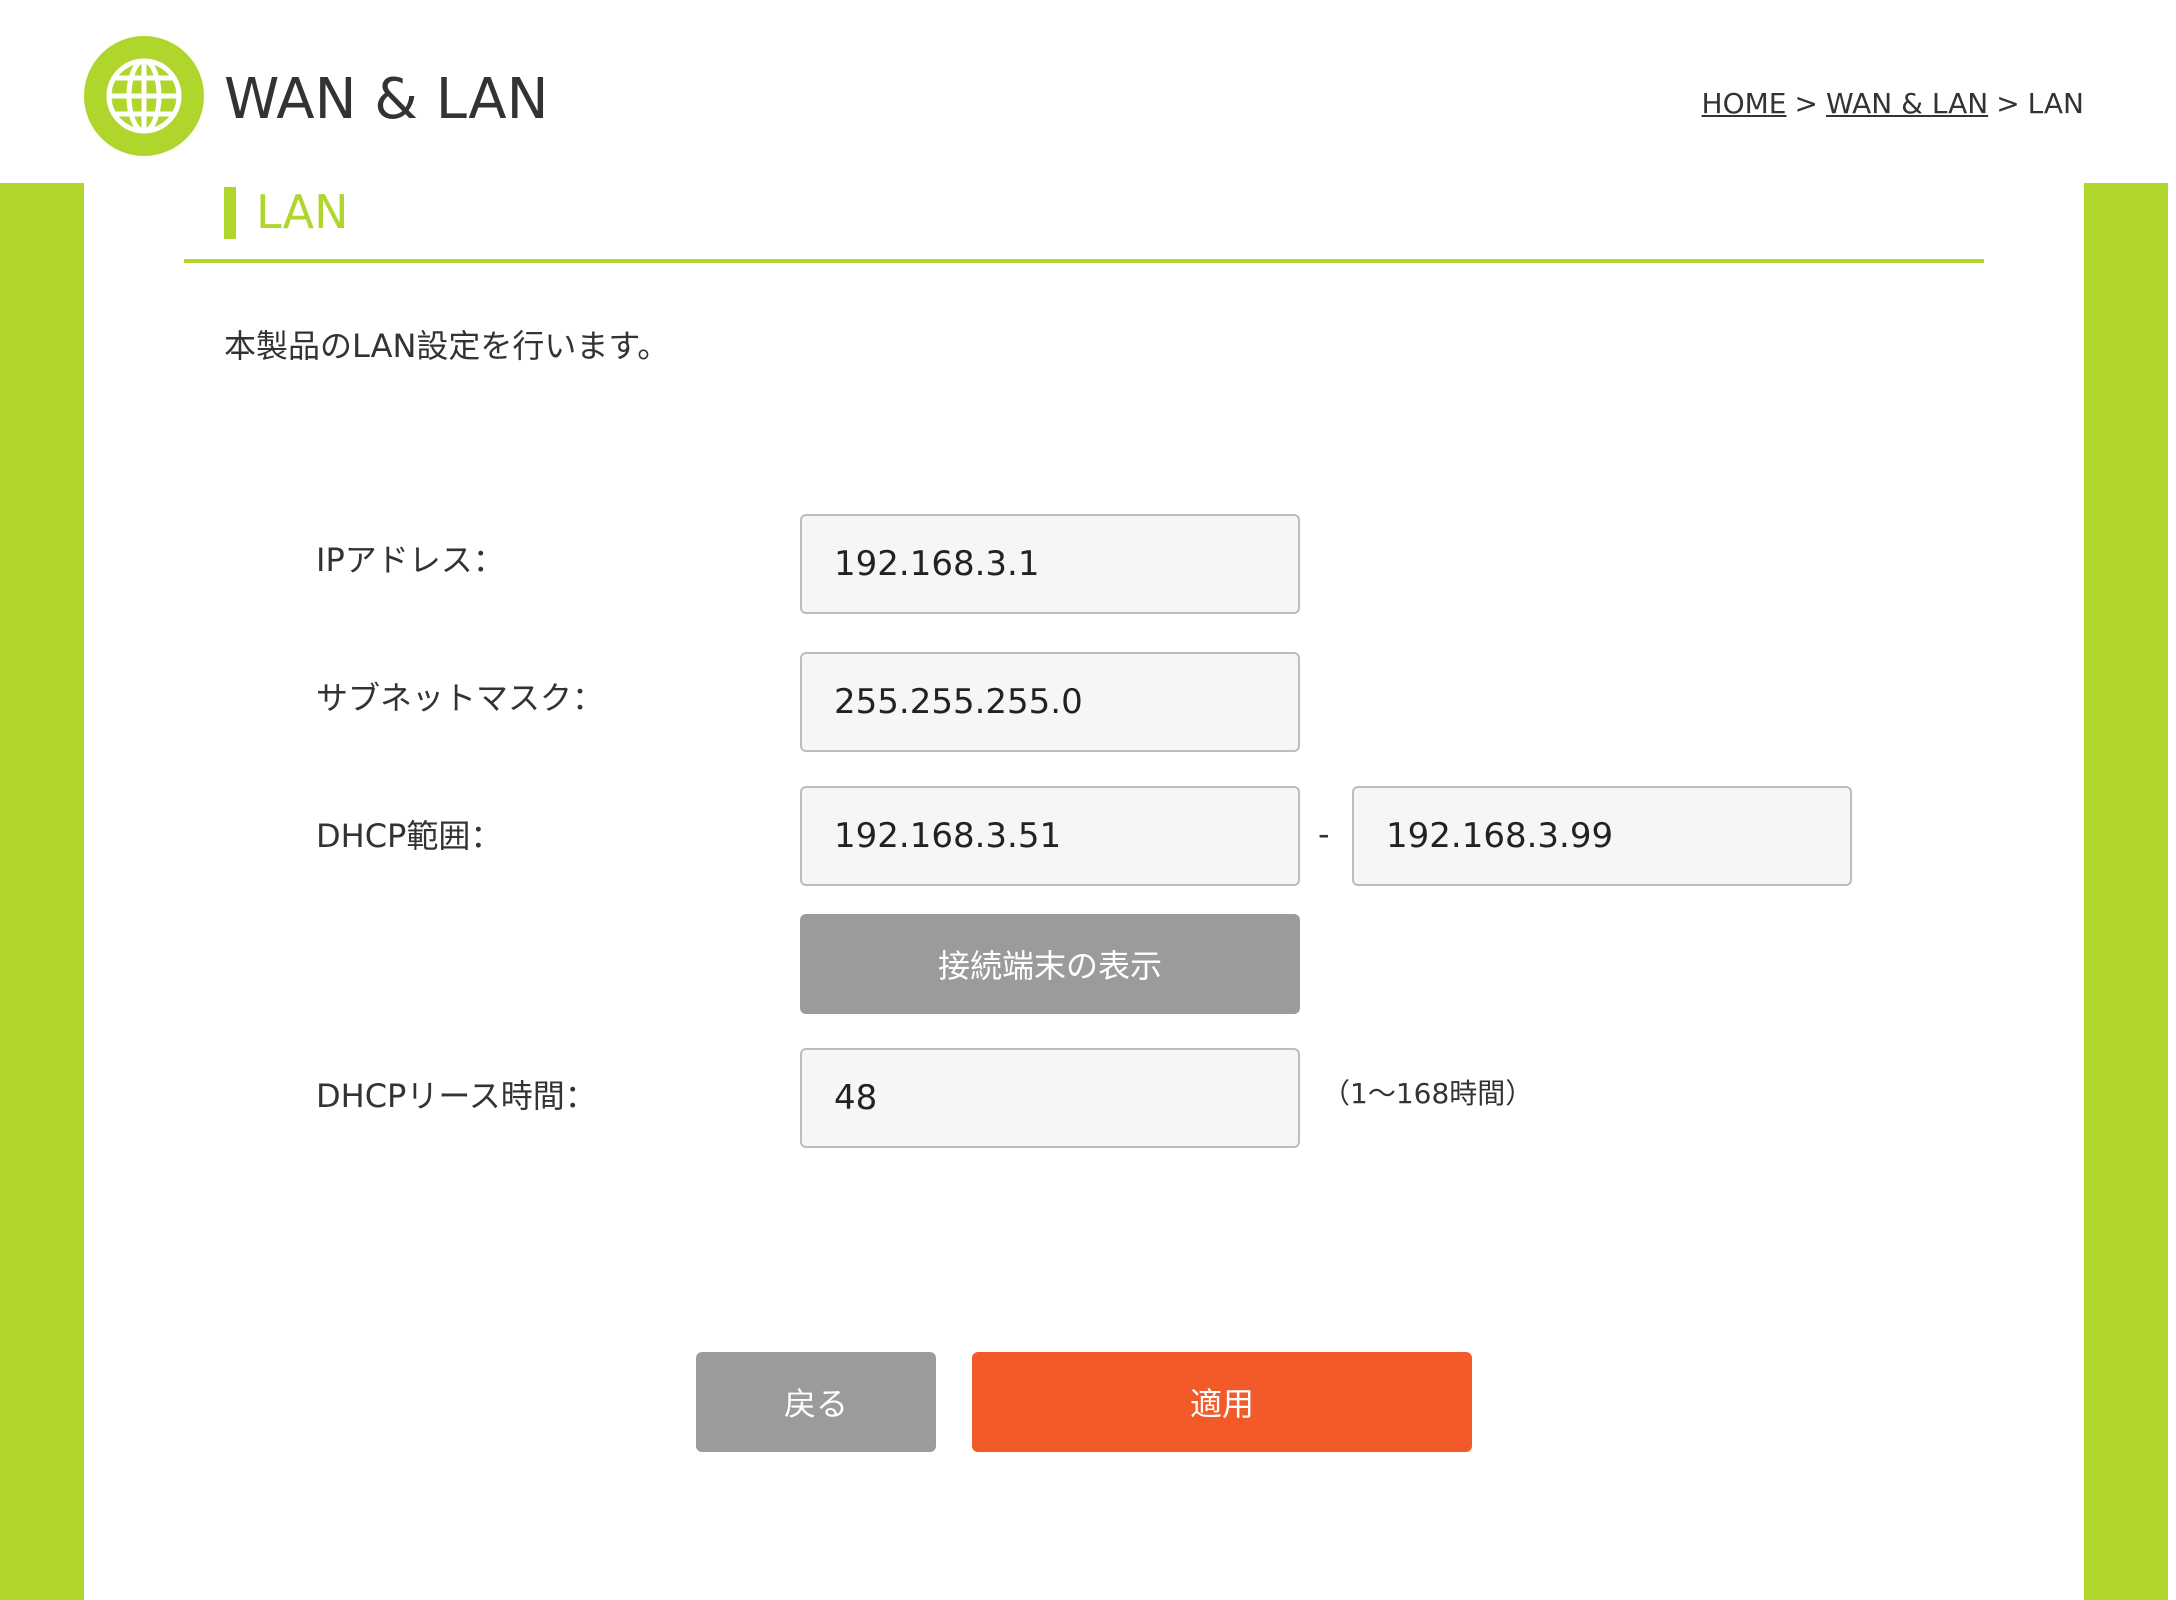 This screenshot has width=2176, height=1600. I want to click on show-connected-devices-button: 接続端末の表示, so click(1050, 964).